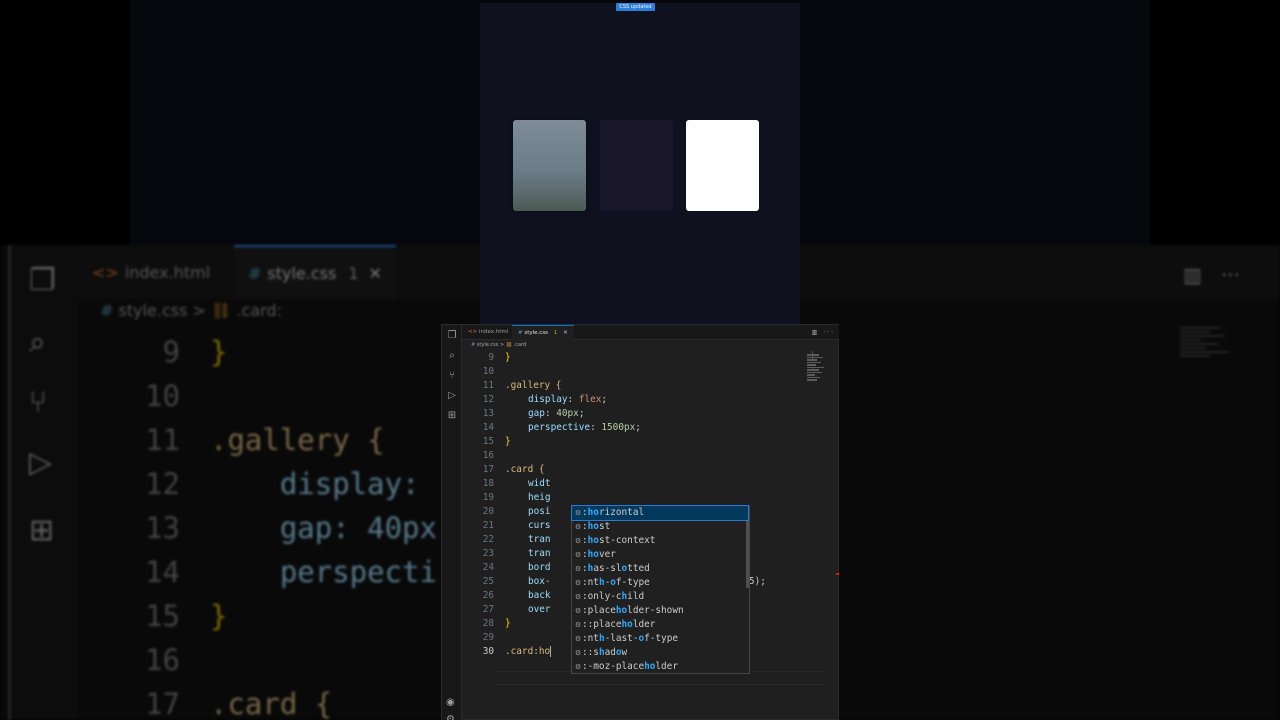  What do you see at coordinates (258, 533) in the screenshot?
I see `code-line: 13 gap: 40px` at bounding box center [258, 533].